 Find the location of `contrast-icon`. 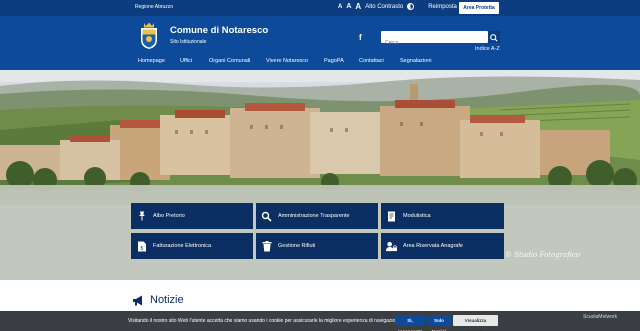

contrast-icon is located at coordinates (411, 6).